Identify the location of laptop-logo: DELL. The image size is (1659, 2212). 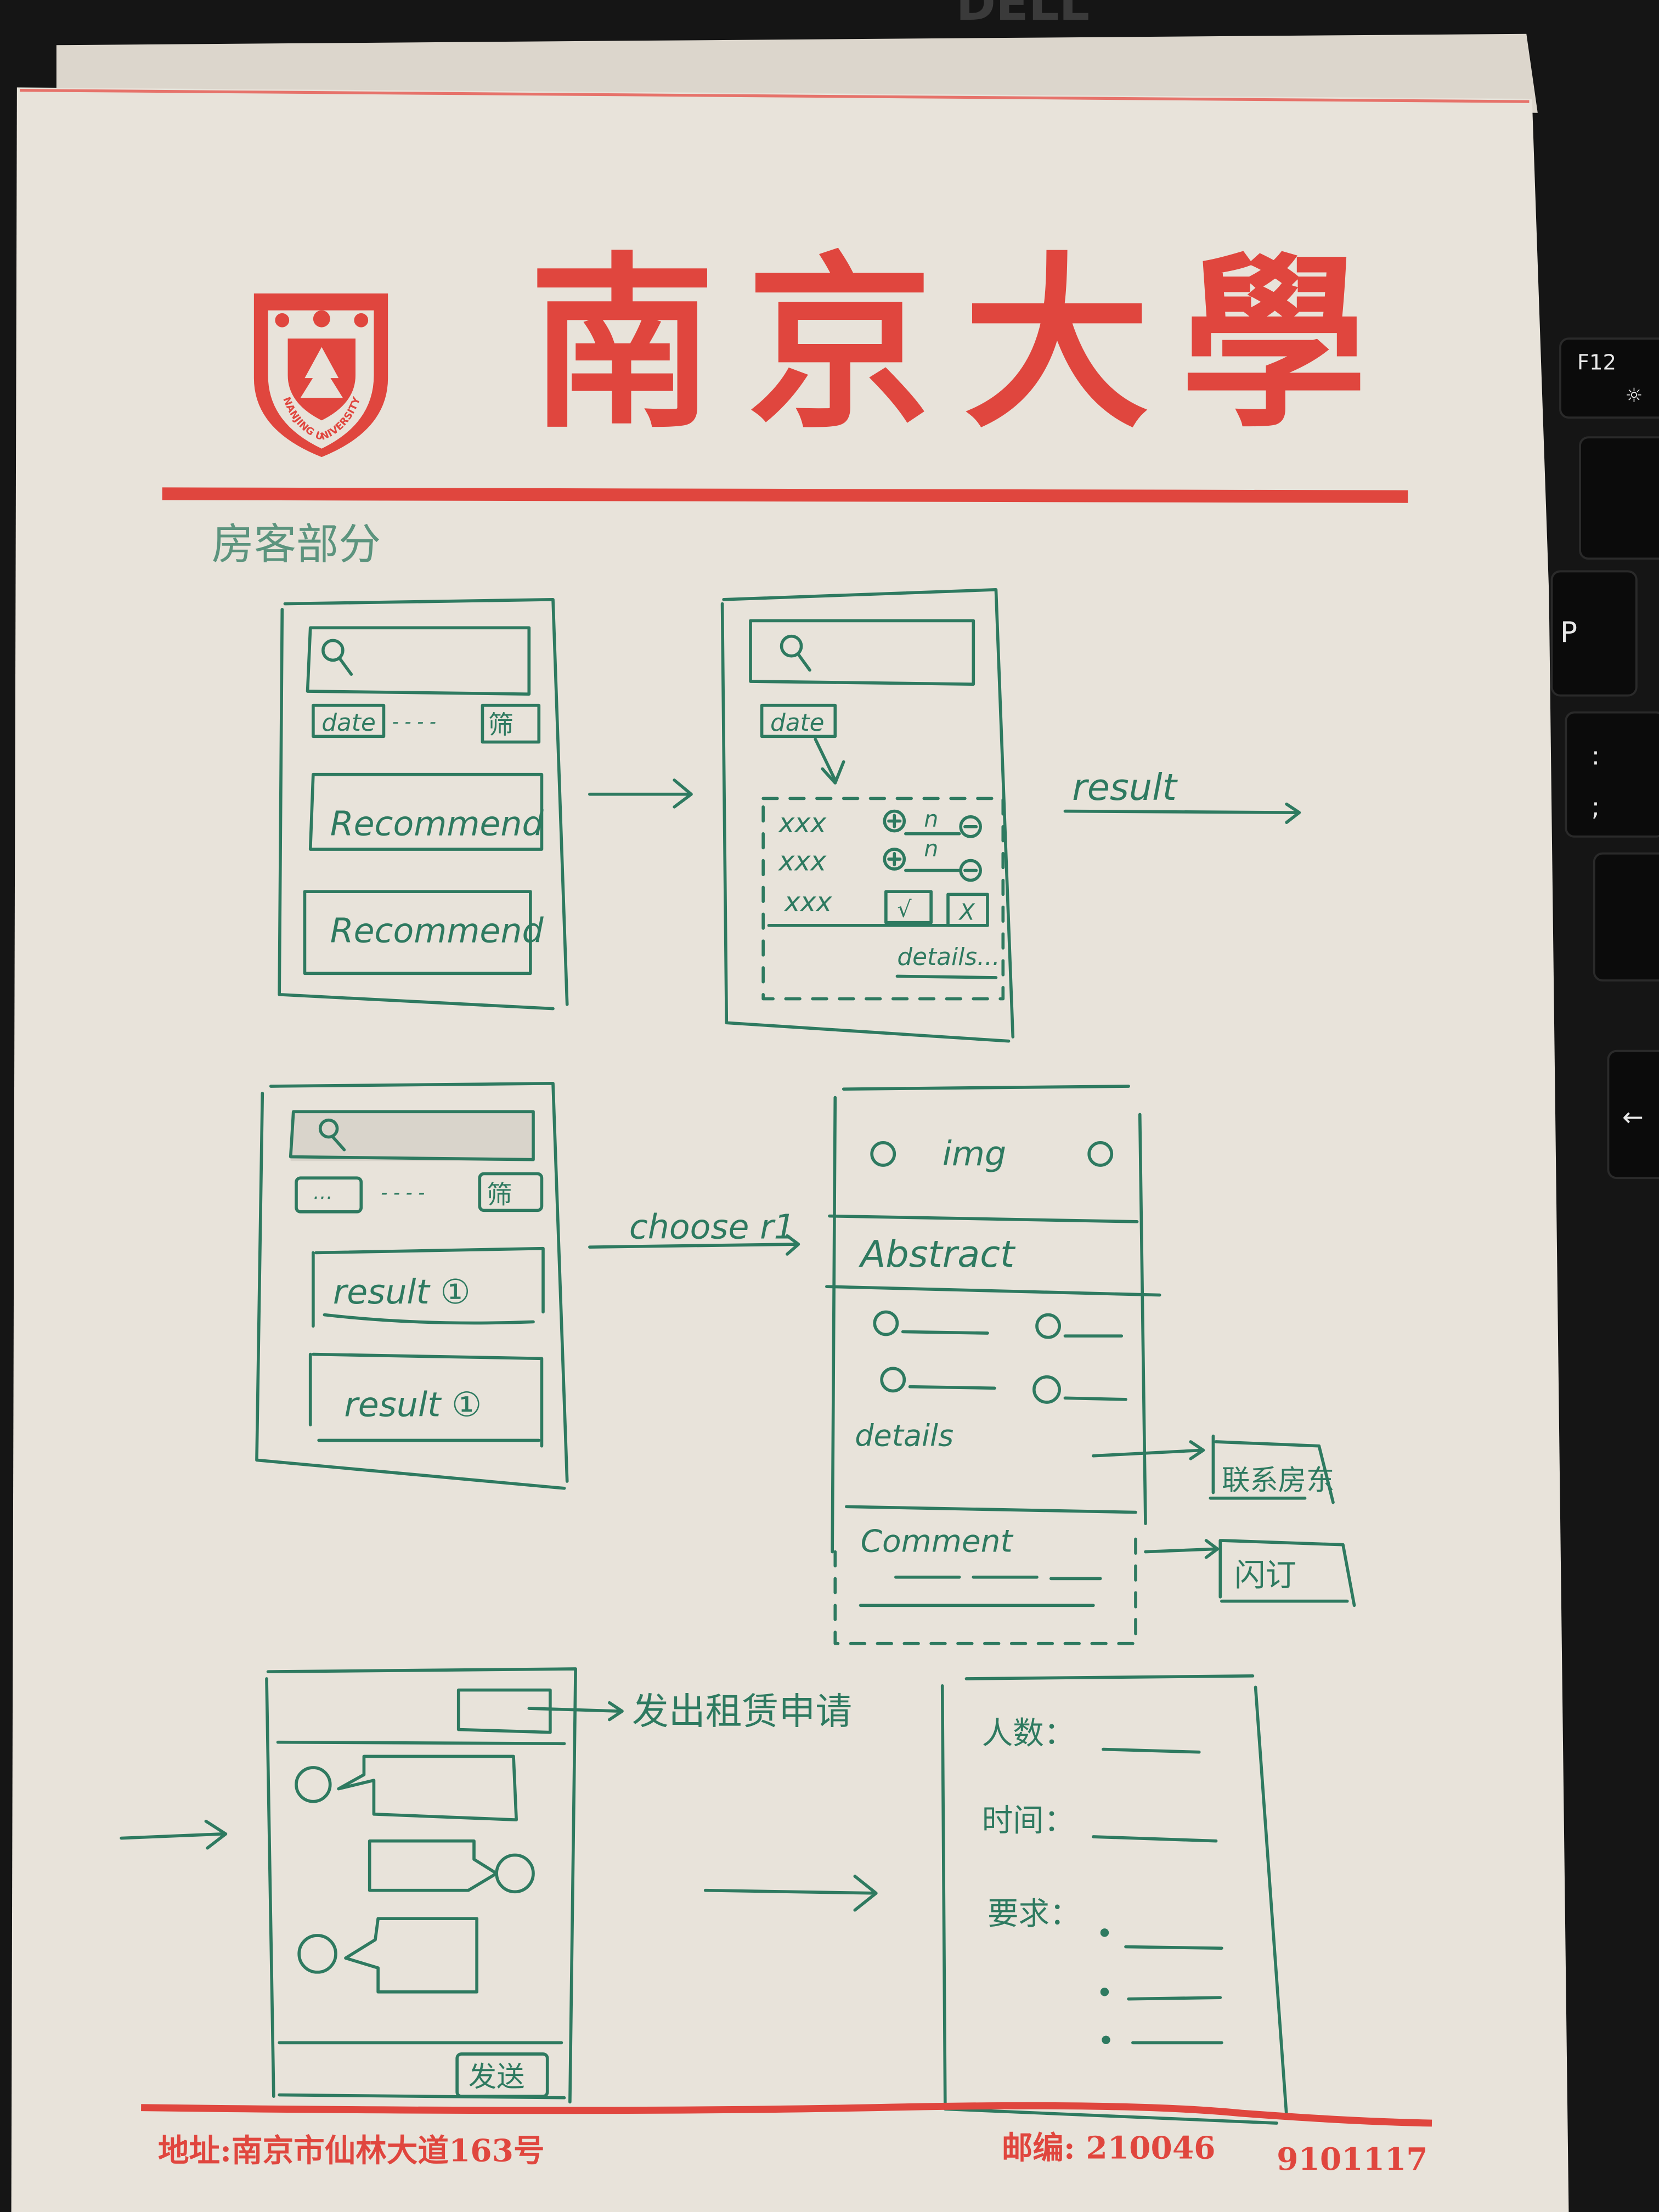
(1023, 15).